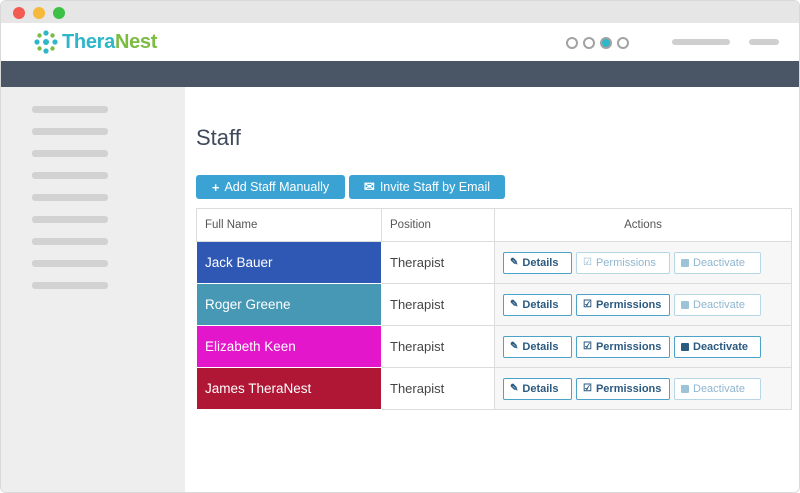  I want to click on add-staff-manually-label: Add Staff Manually, so click(277, 187).